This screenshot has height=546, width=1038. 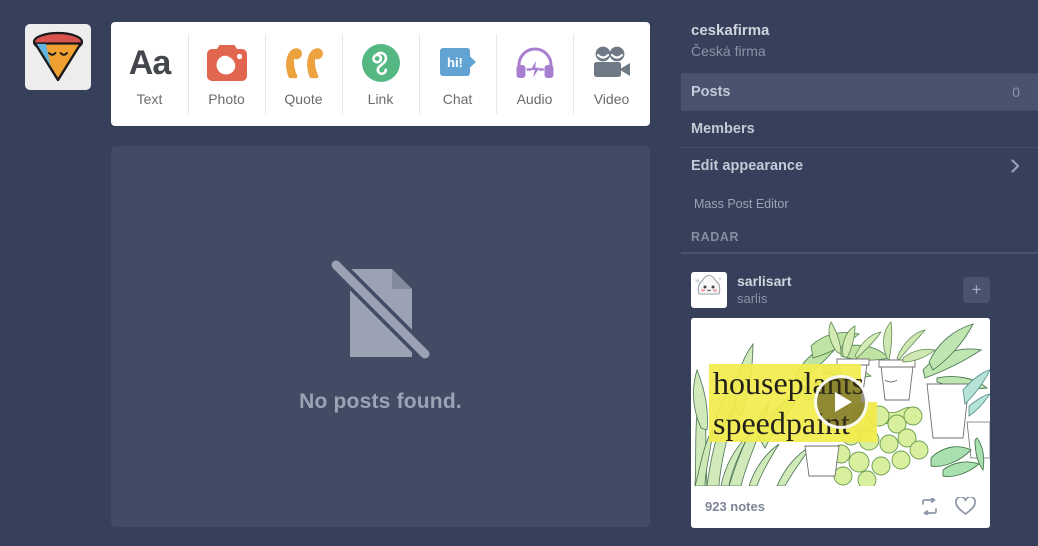 I want to click on post-type-quote: Quote, so click(x=303, y=74).